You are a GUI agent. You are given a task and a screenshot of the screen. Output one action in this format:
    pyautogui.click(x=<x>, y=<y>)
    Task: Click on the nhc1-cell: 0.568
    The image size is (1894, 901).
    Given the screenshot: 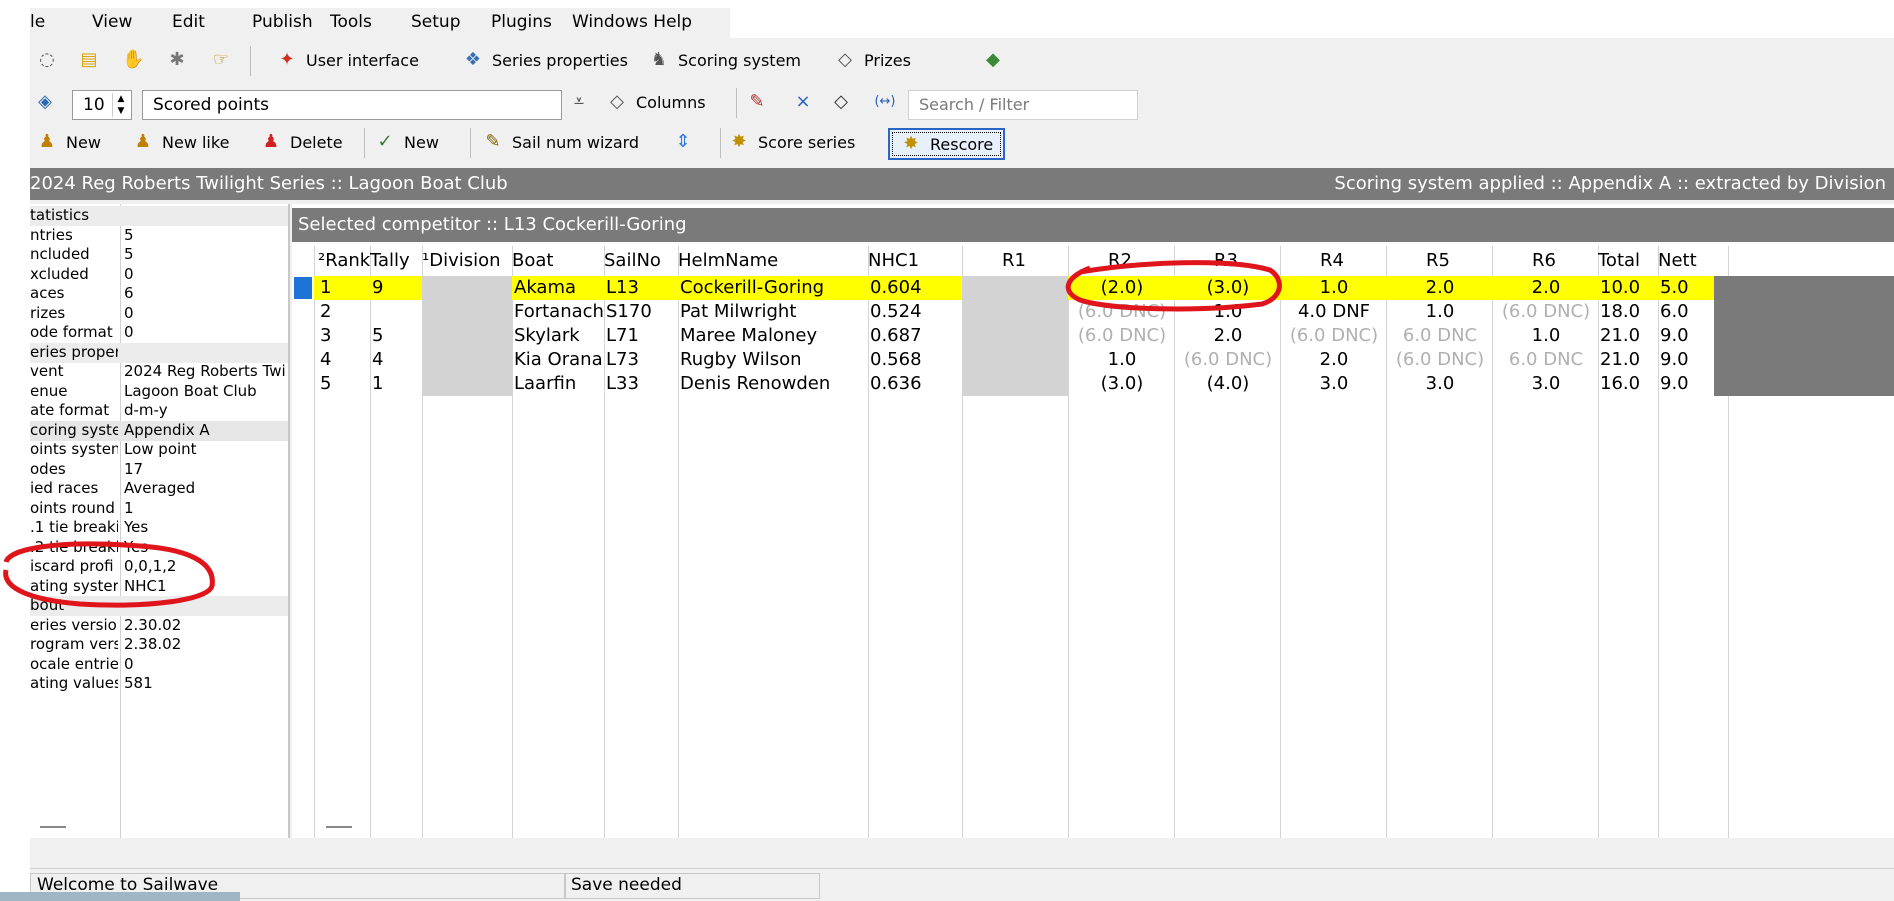 What is the action you would take?
    pyautogui.click(x=916, y=360)
    